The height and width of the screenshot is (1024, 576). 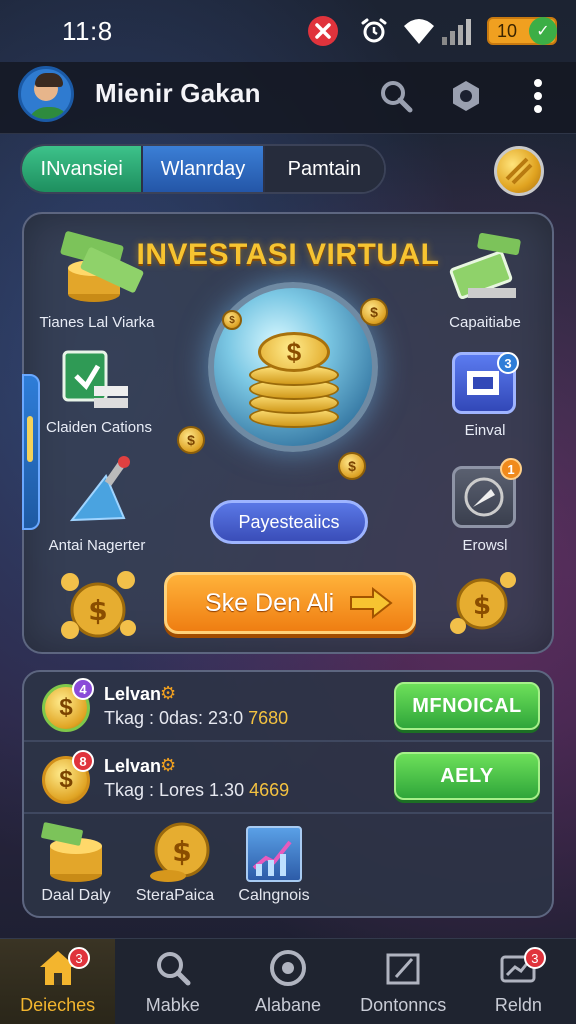 I want to click on settings-icon, so click(x=466, y=96).